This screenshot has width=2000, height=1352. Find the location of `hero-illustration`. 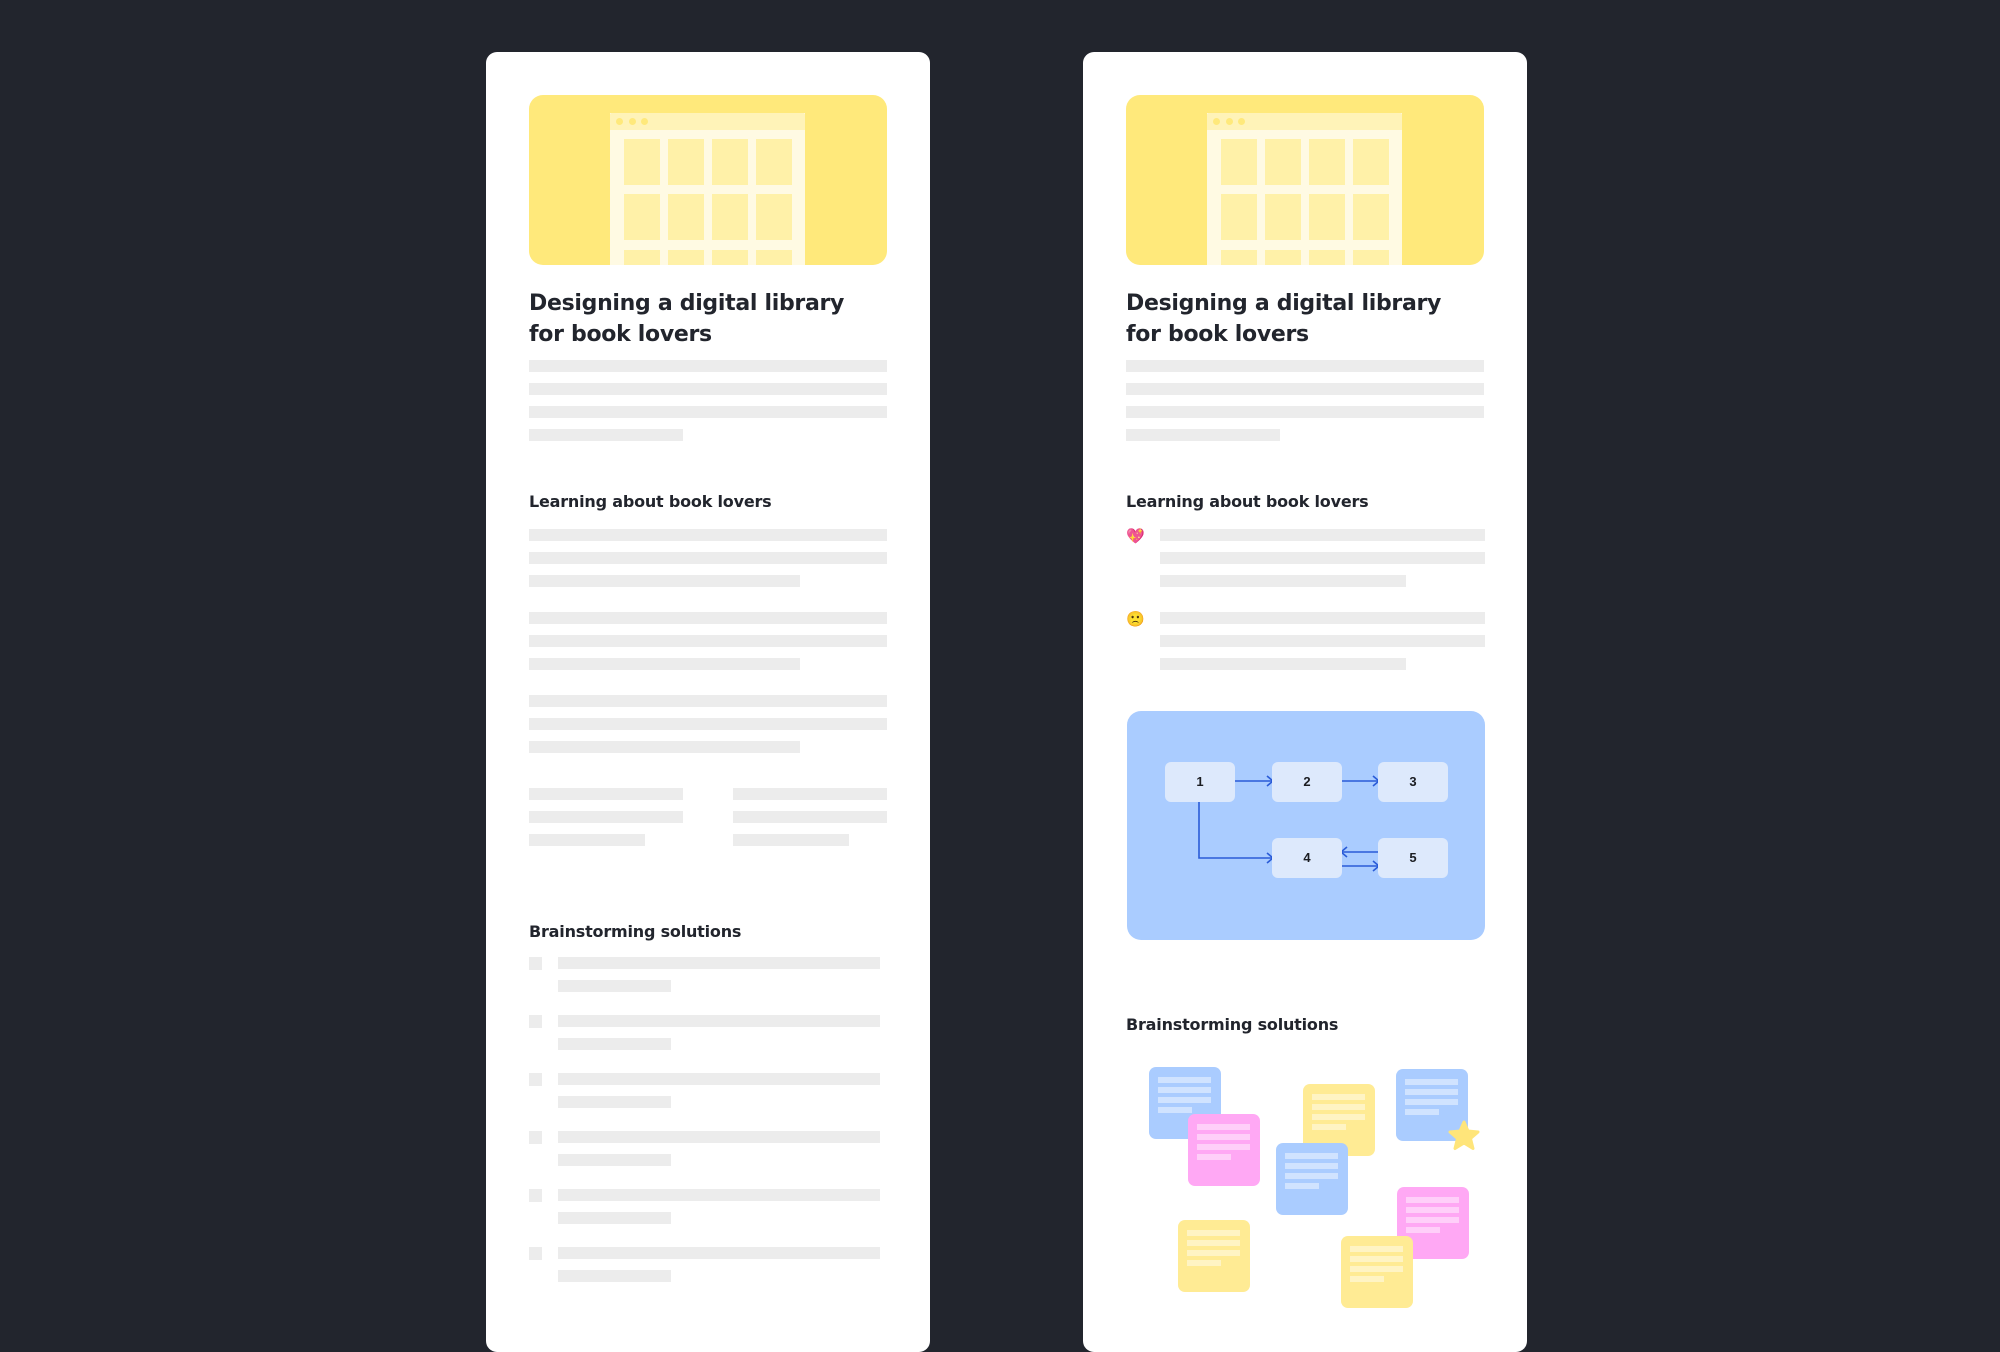

hero-illustration is located at coordinates (1305, 180).